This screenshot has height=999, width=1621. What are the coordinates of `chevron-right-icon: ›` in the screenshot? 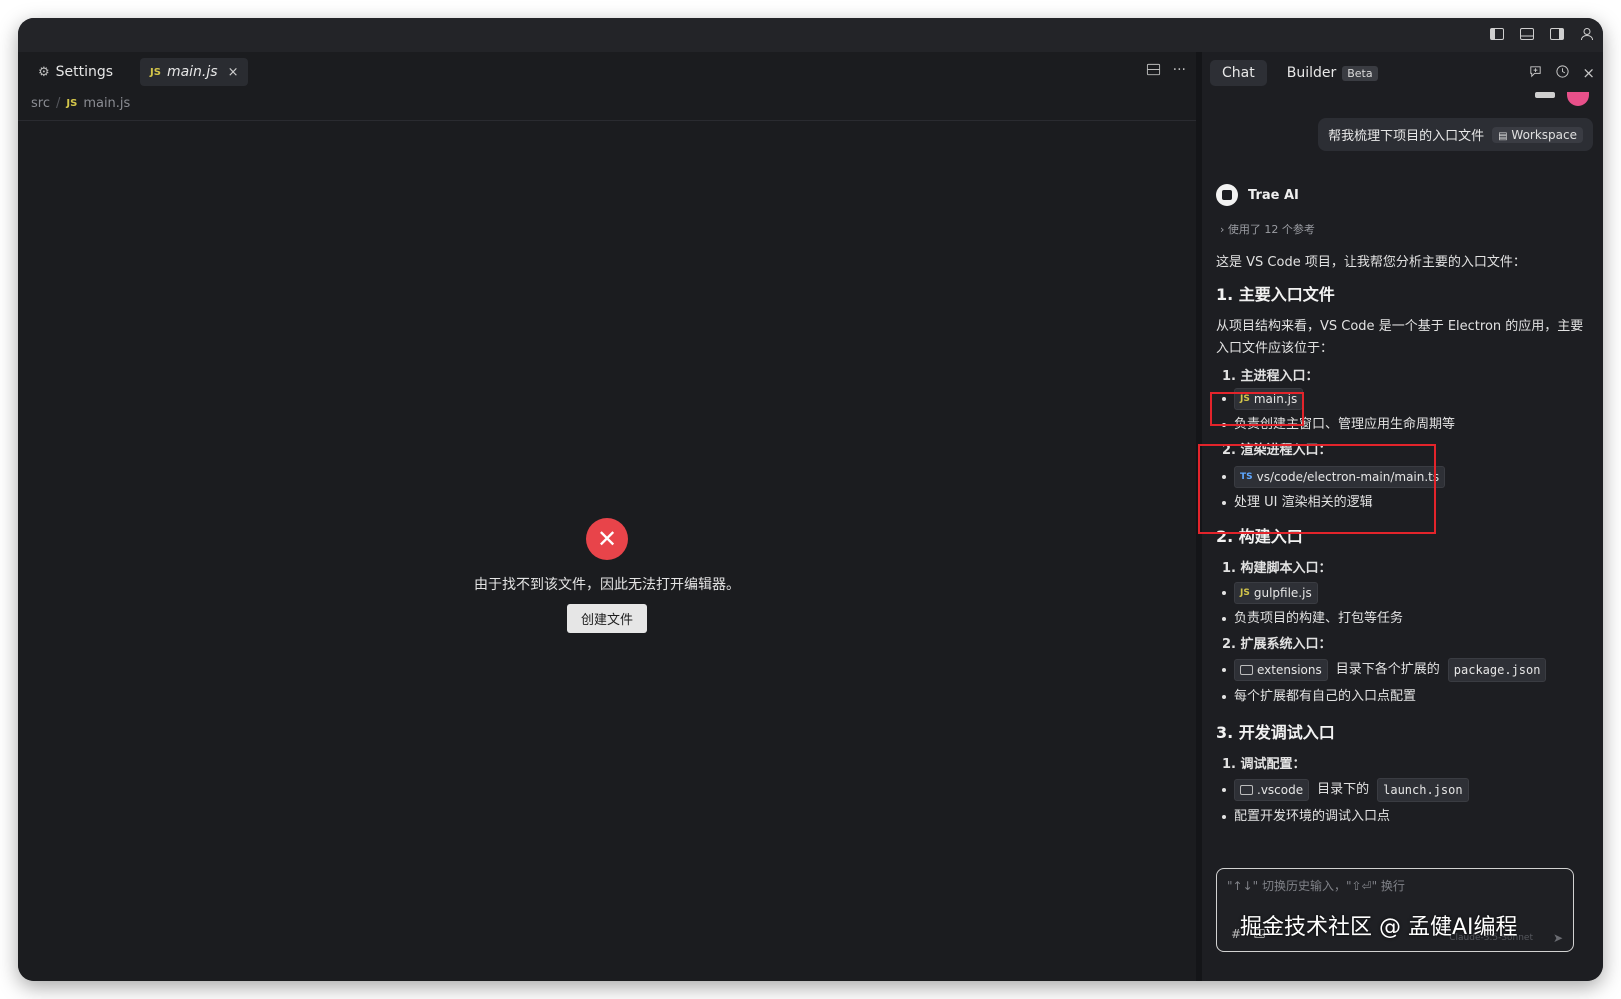 It's located at (1222, 229).